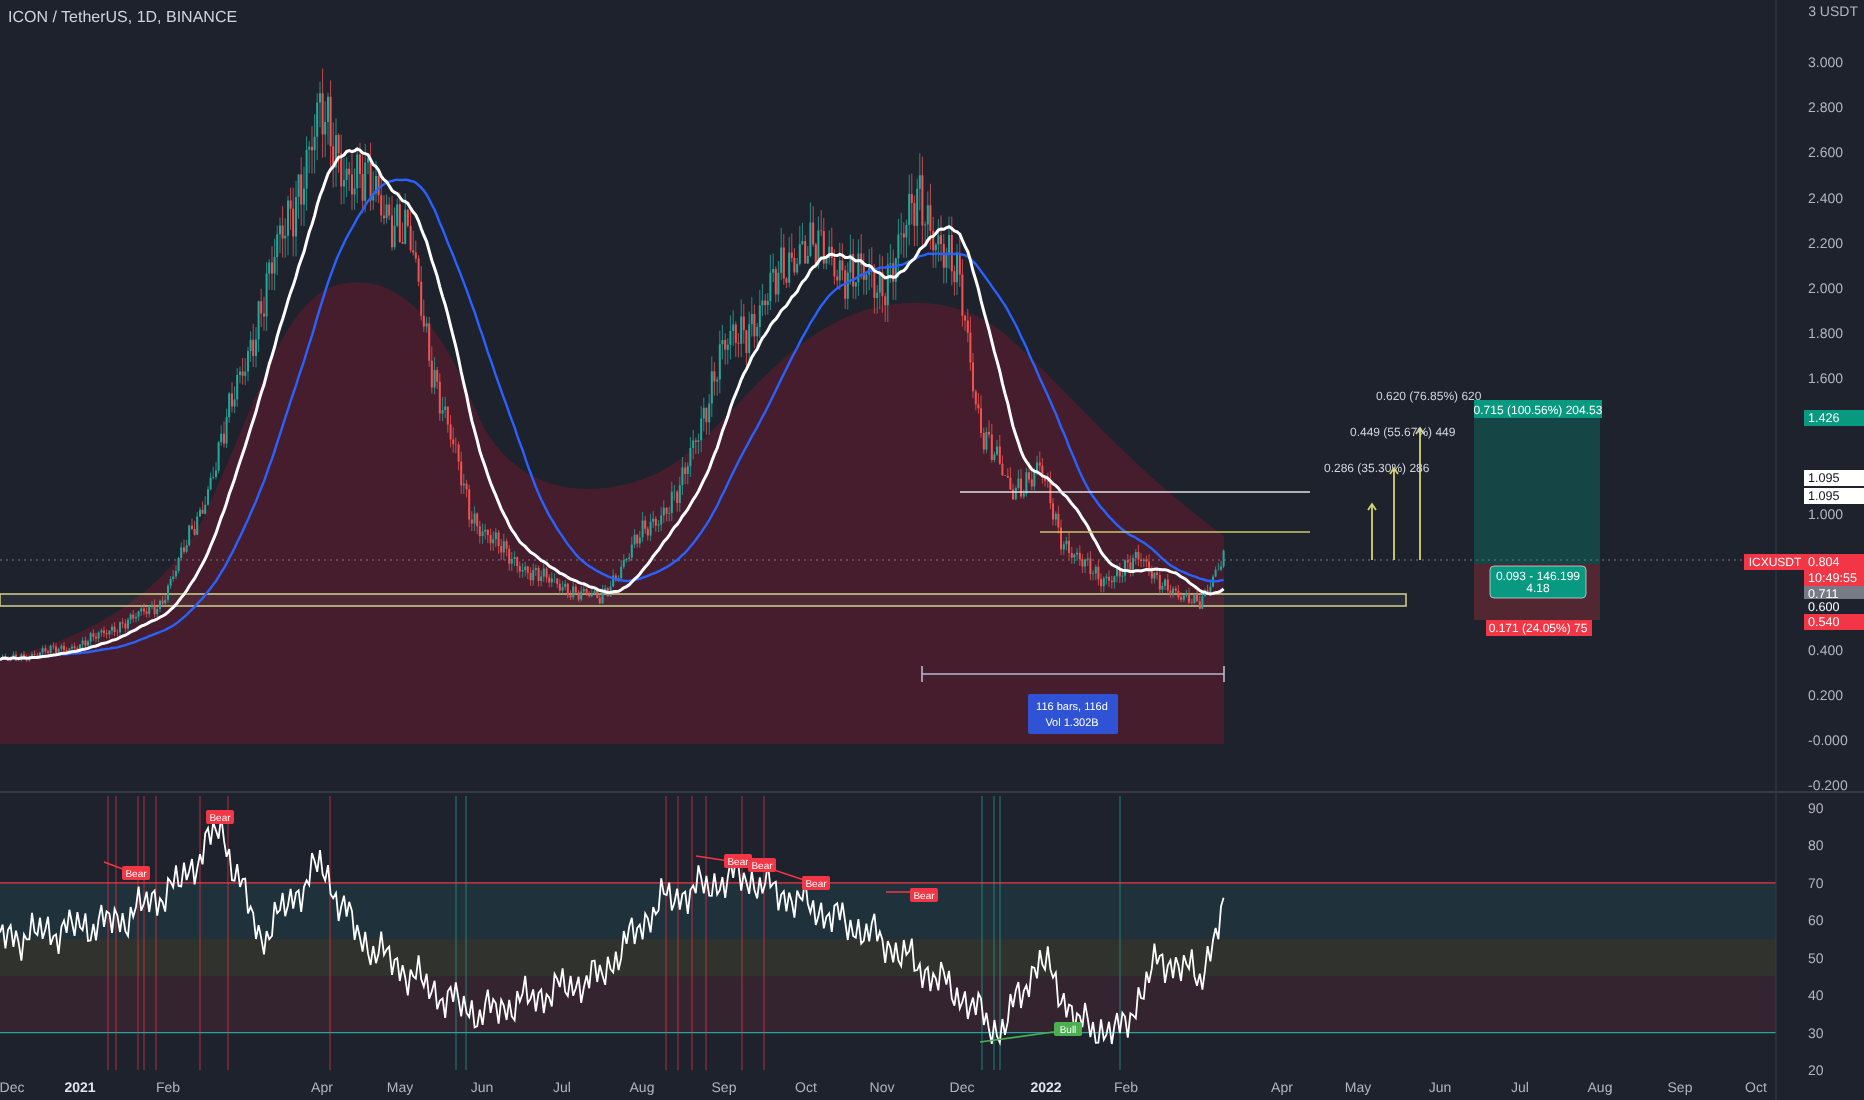  Describe the element at coordinates (123, 17) in the screenshot. I see `chart-title: ICON / TetherUS, 1D, BINANCE` at that location.